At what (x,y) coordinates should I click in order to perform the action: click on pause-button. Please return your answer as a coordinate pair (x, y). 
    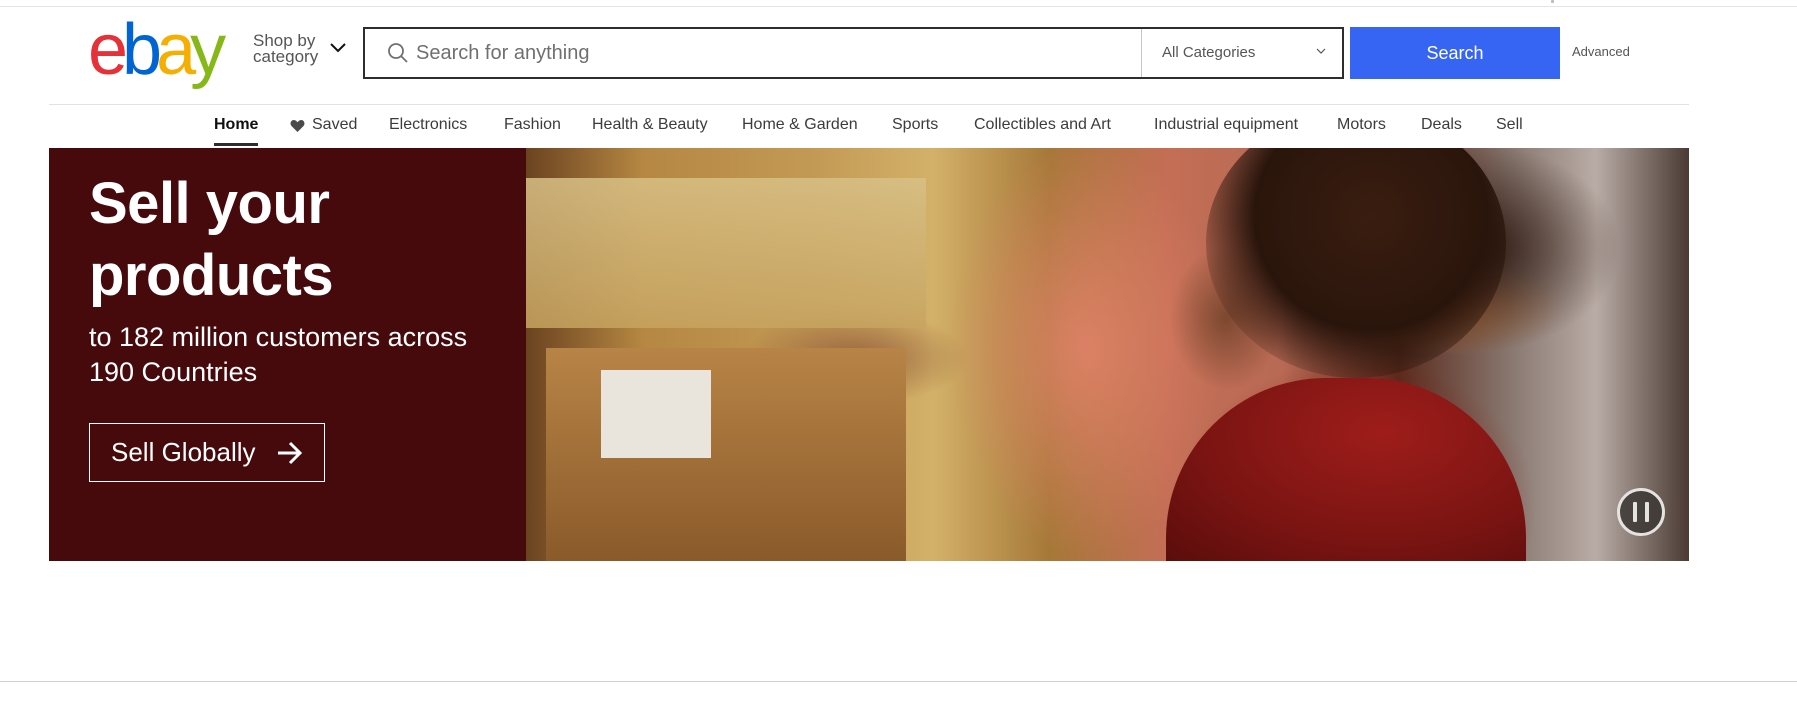
    Looking at the image, I should click on (1641, 512).